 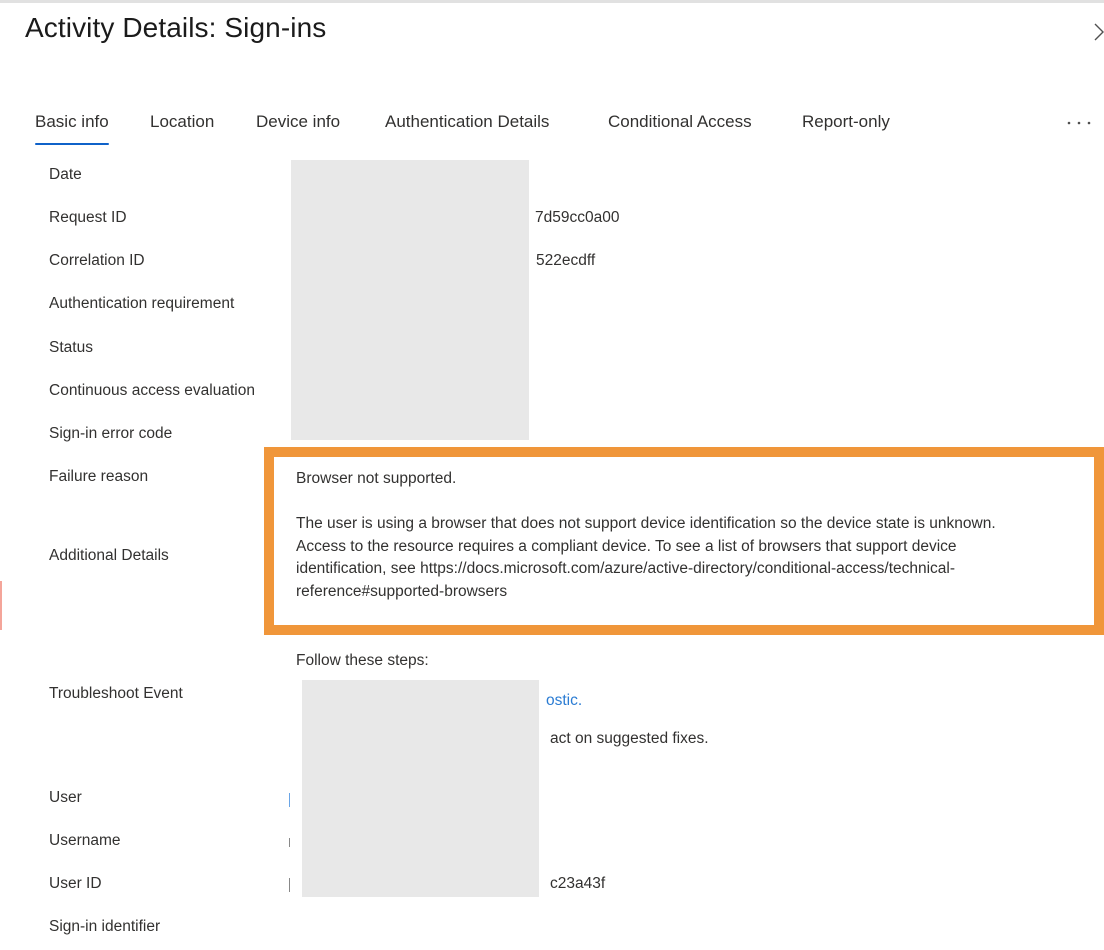 What do you see at coordinates (566, 260) in the screenshot?
I see `correlation-id-value: 522ecdff` at bounding box center [566, 260].